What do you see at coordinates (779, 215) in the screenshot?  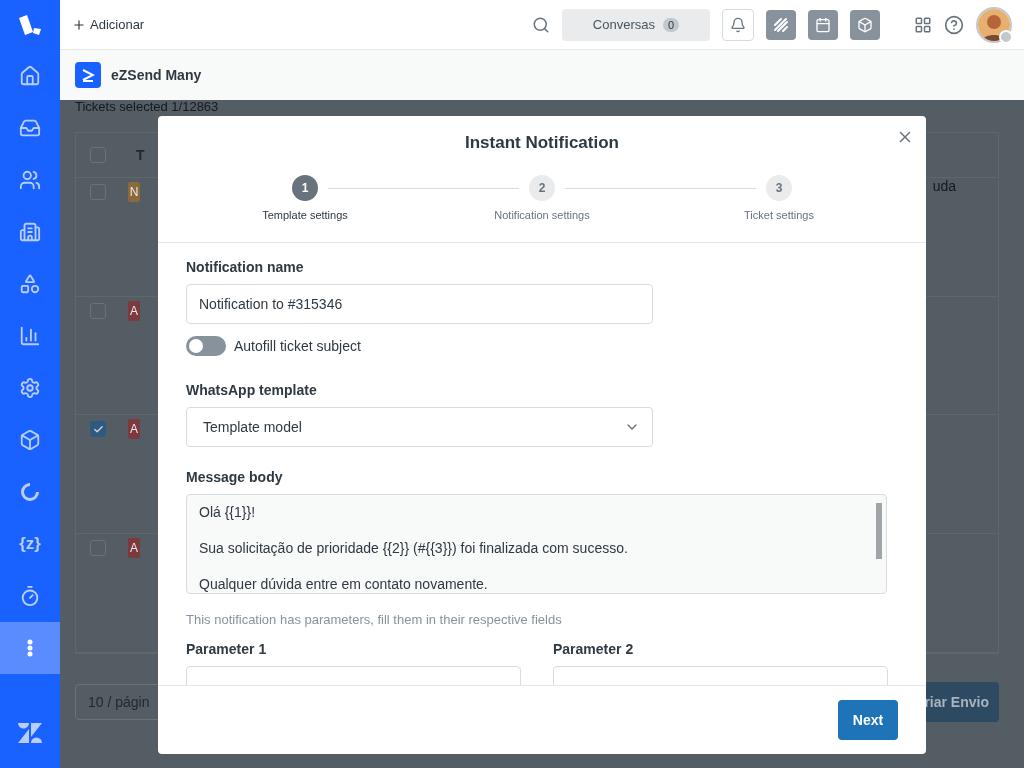 I see `step-label: Ticket settings` at bounding box center [779, 215].